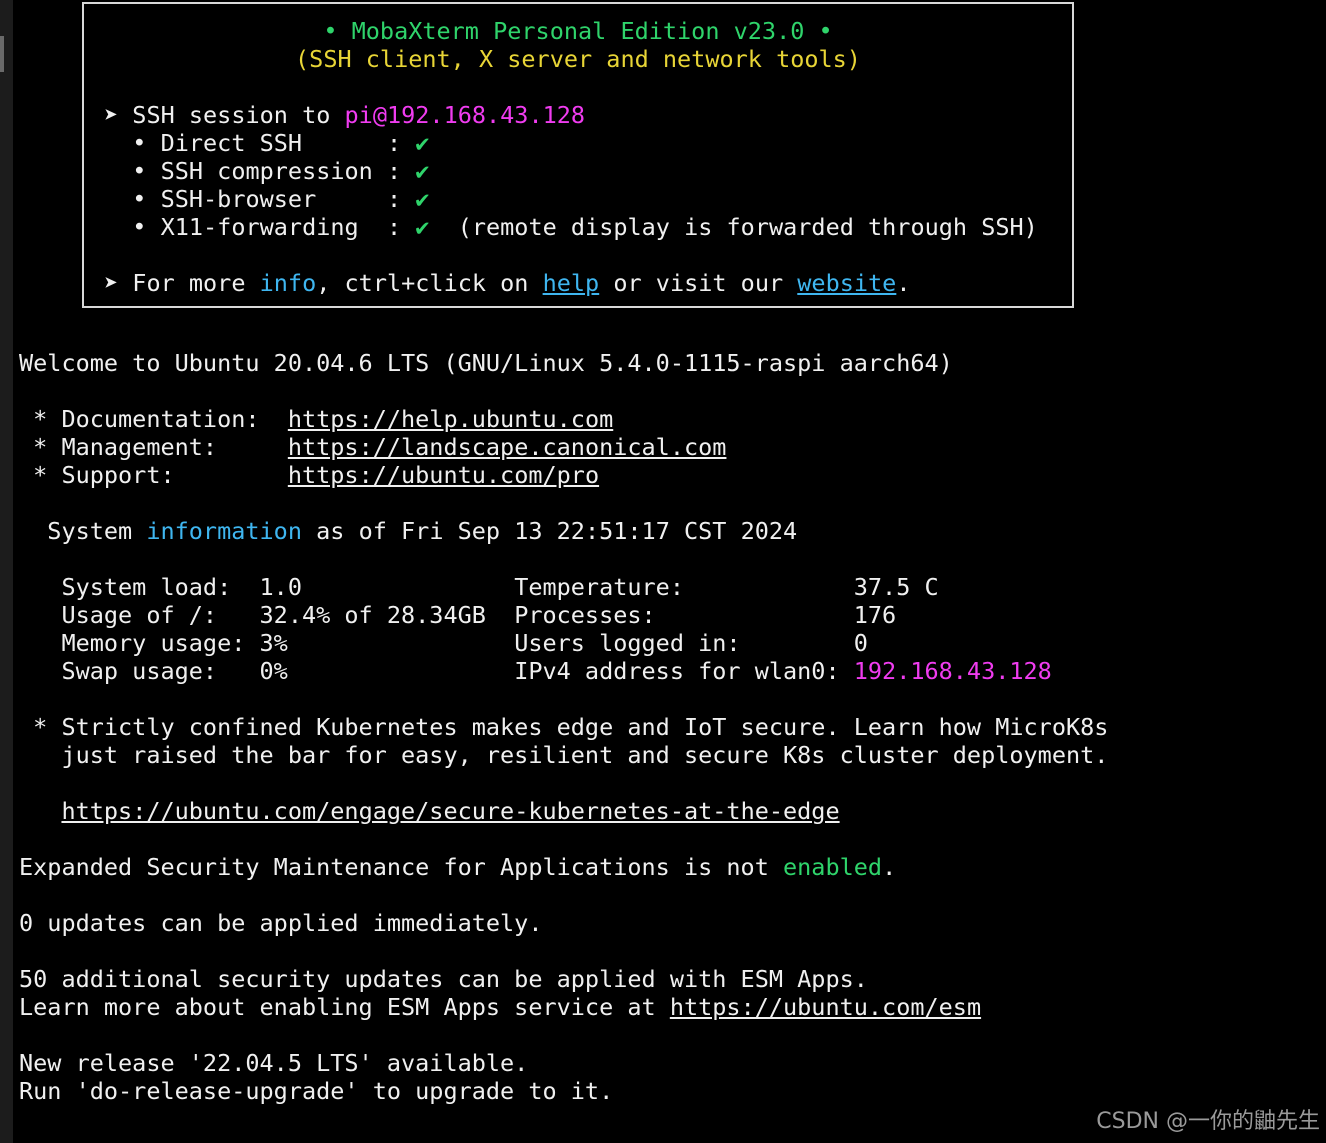 This screenshot has width=1326, height=1143. What do you see at coordinates (2, 54) in the screenshot?
I see `scroll-marker` at bounding box center [2, 54].